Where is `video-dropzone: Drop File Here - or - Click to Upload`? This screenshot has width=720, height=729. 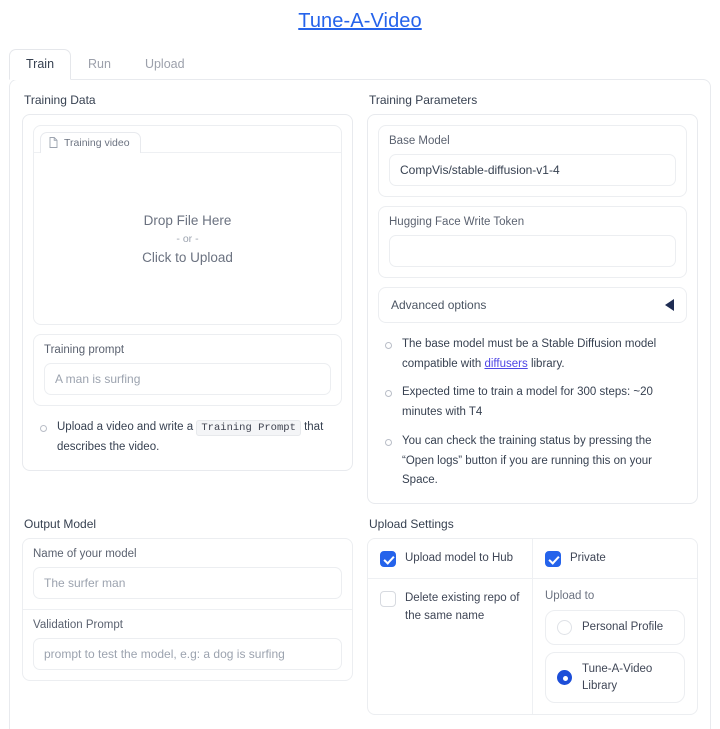 video-dropzone: Drop File Here - or - Click to Upload is located at coordinates (187, 238).